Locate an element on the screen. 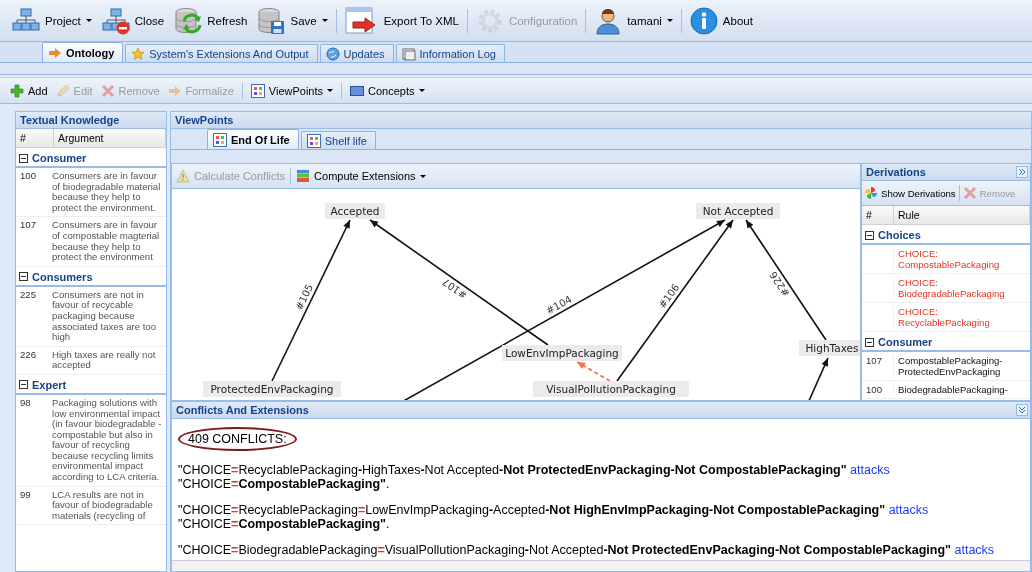  group-header: Consumers is located at coordinates (91, 277).